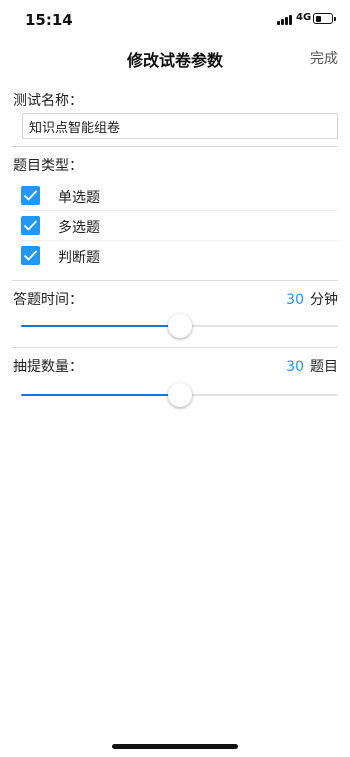  I want to click on status-time: 15:14, so click(49, 20).